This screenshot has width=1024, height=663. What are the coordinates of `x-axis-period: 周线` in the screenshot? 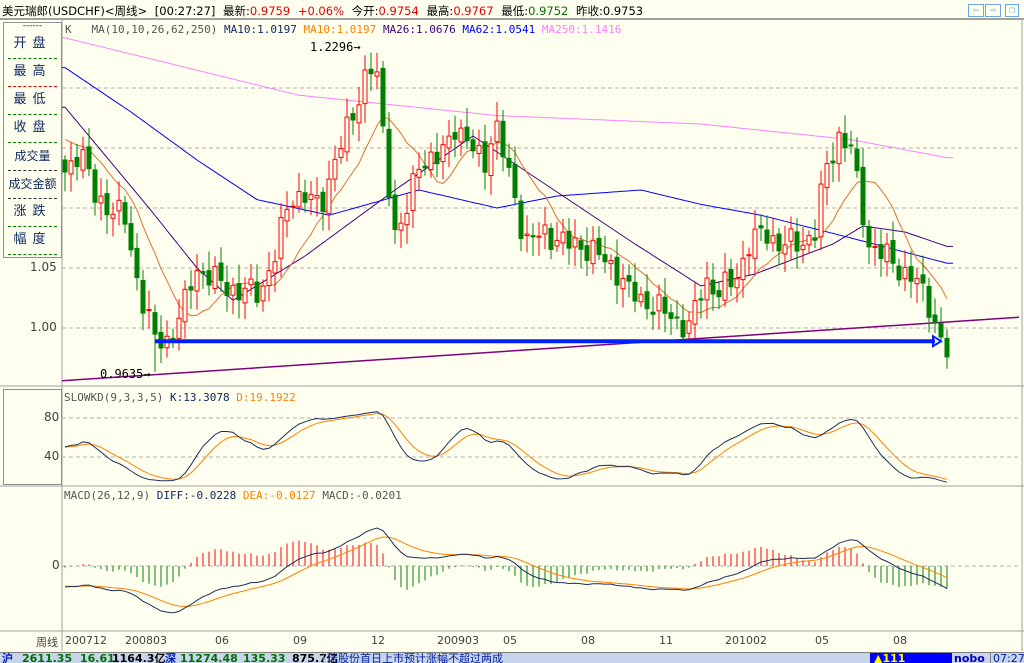 It's located at (47, 642).